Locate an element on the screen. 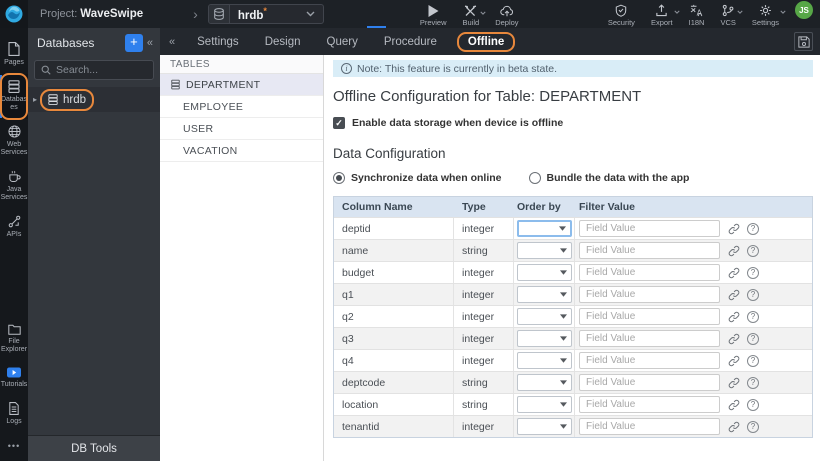 The image size is (820, 461). column-type-cell: integer is located at coordinates (484, 426).